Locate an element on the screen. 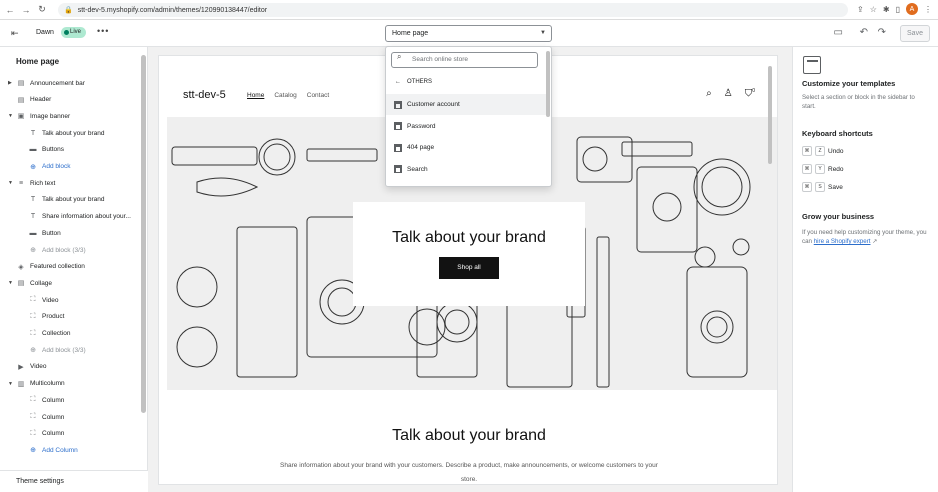  dropdown-item: Search is located at coordinates (466, 169).